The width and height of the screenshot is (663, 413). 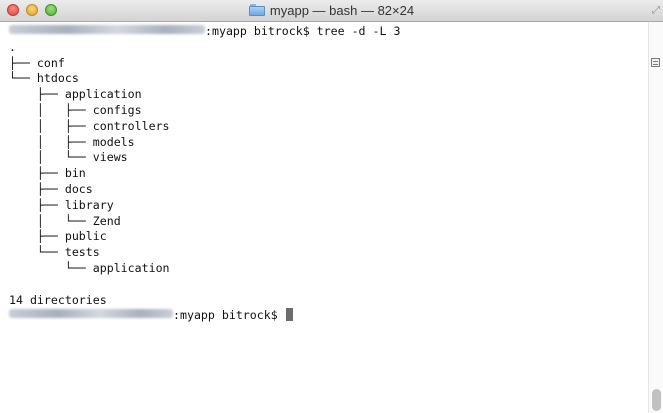 What do you see at coordinates (303, 31) in the screenshot?
I see `command-text: :myapp bitrock$ tree -d -L 3` at bounding box center [303, 31].